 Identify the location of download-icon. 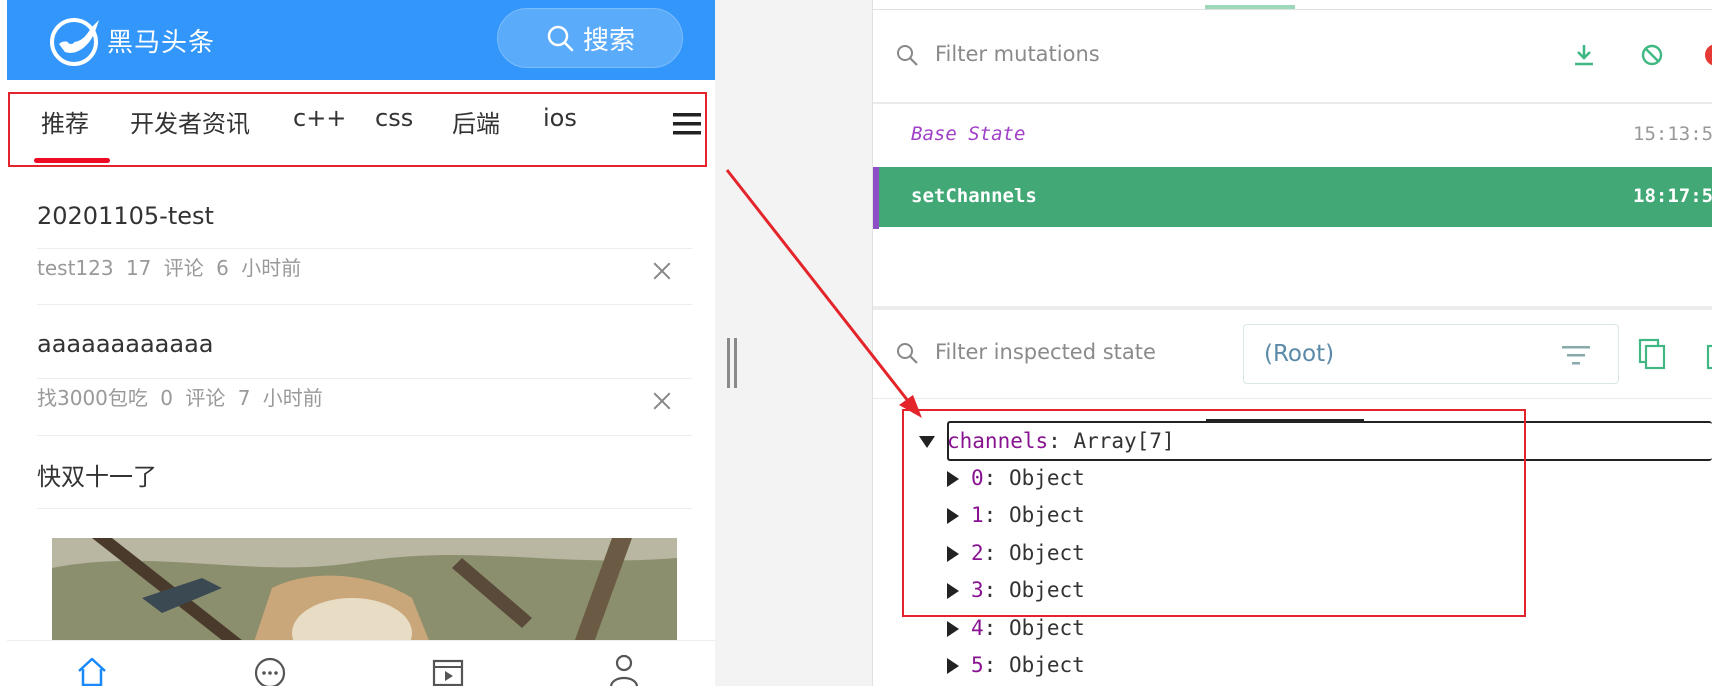
(1584, 55).